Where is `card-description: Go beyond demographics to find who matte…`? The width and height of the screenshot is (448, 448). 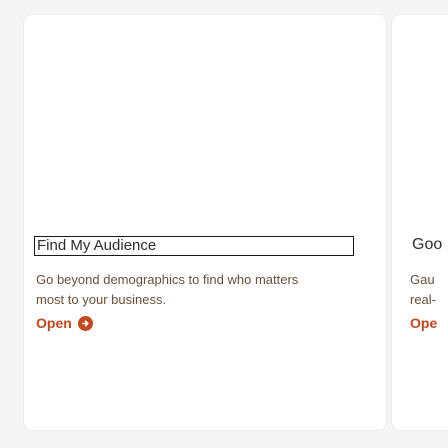
card-description: Go beyond demographics to find who matte… is located at coordinates (167, 289).